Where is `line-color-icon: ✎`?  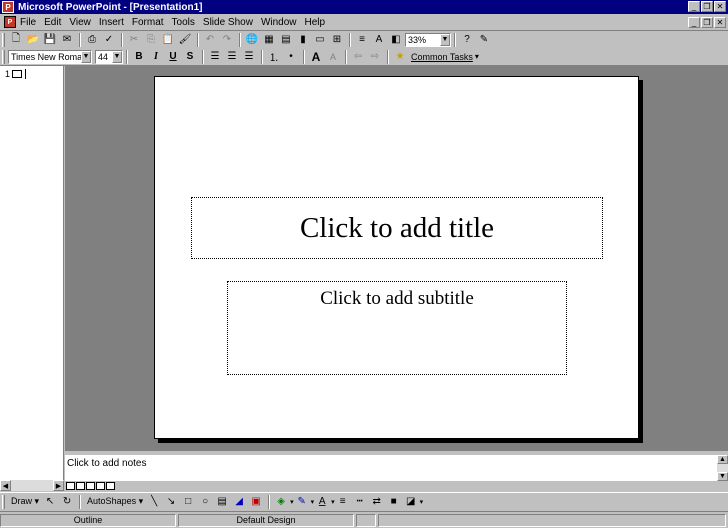 line-color-icon: ✎ is located at coordinates (302, 501).